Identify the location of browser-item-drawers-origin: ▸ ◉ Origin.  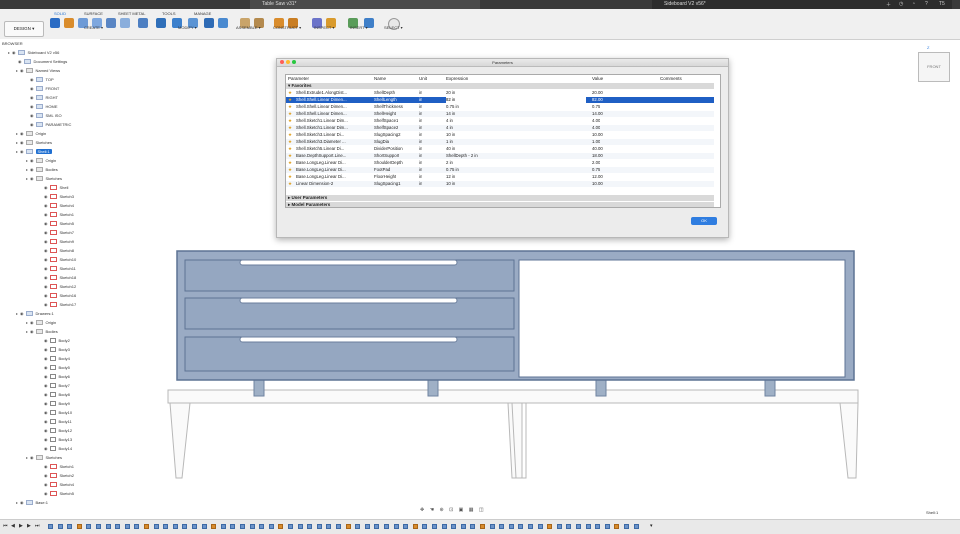
(41, 322).